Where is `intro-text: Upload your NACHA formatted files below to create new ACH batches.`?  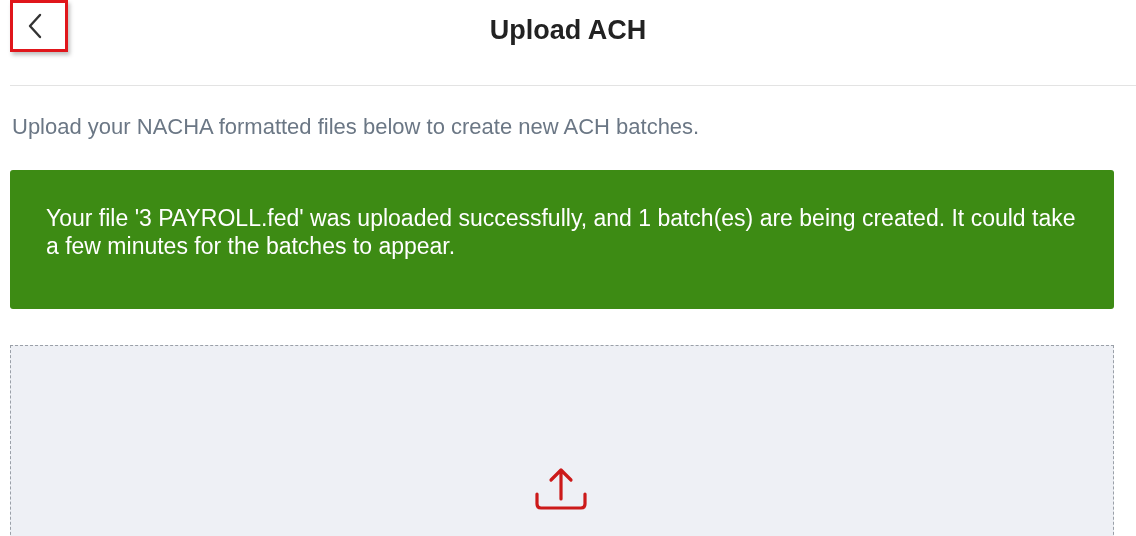
intro-text: Upload your NACHA formatted files below to create new ACH batches. is located at coordinates (356, 127).